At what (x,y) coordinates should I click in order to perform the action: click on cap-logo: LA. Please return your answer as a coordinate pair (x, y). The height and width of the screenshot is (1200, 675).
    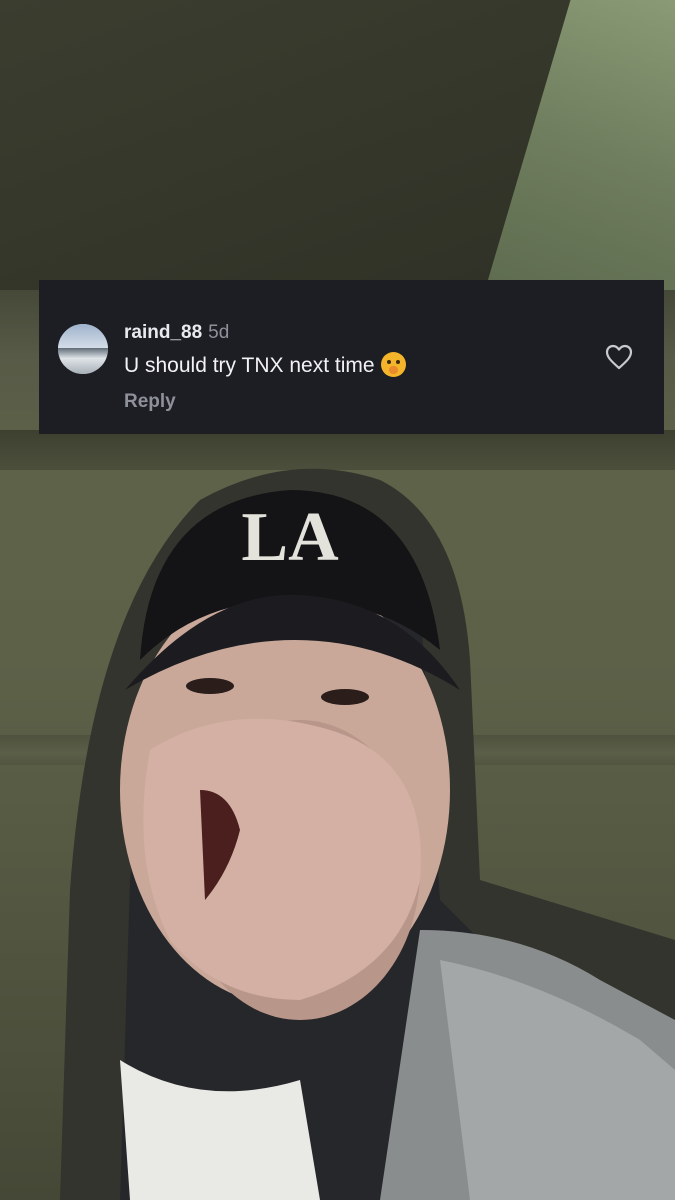
    Looking at the image, I should click on (290, 537).